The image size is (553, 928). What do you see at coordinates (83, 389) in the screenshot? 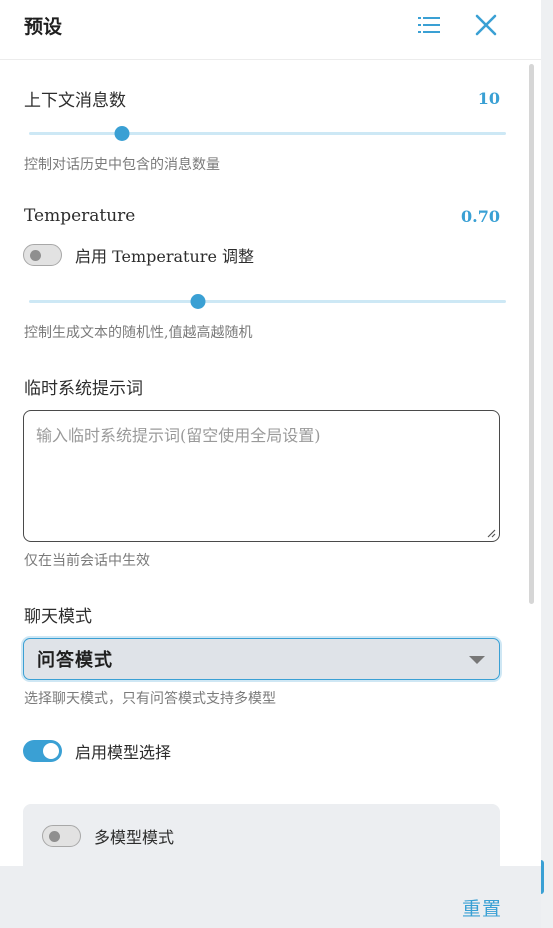
I see `system-prompt-label: 临时系统提示词` at bounding box center [83, 389].